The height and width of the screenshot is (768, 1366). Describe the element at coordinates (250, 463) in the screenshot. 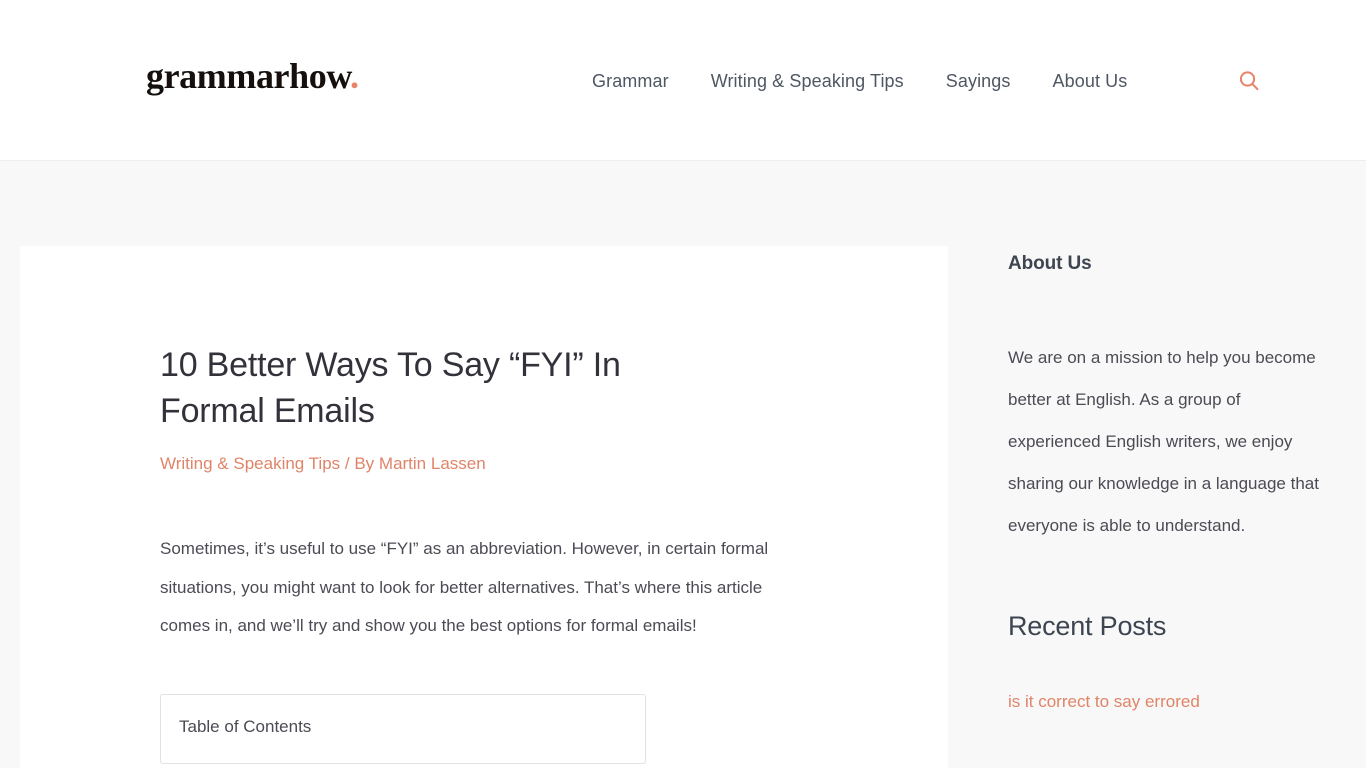

I see `byline-category: Writing & Speaking Tips` at that location.